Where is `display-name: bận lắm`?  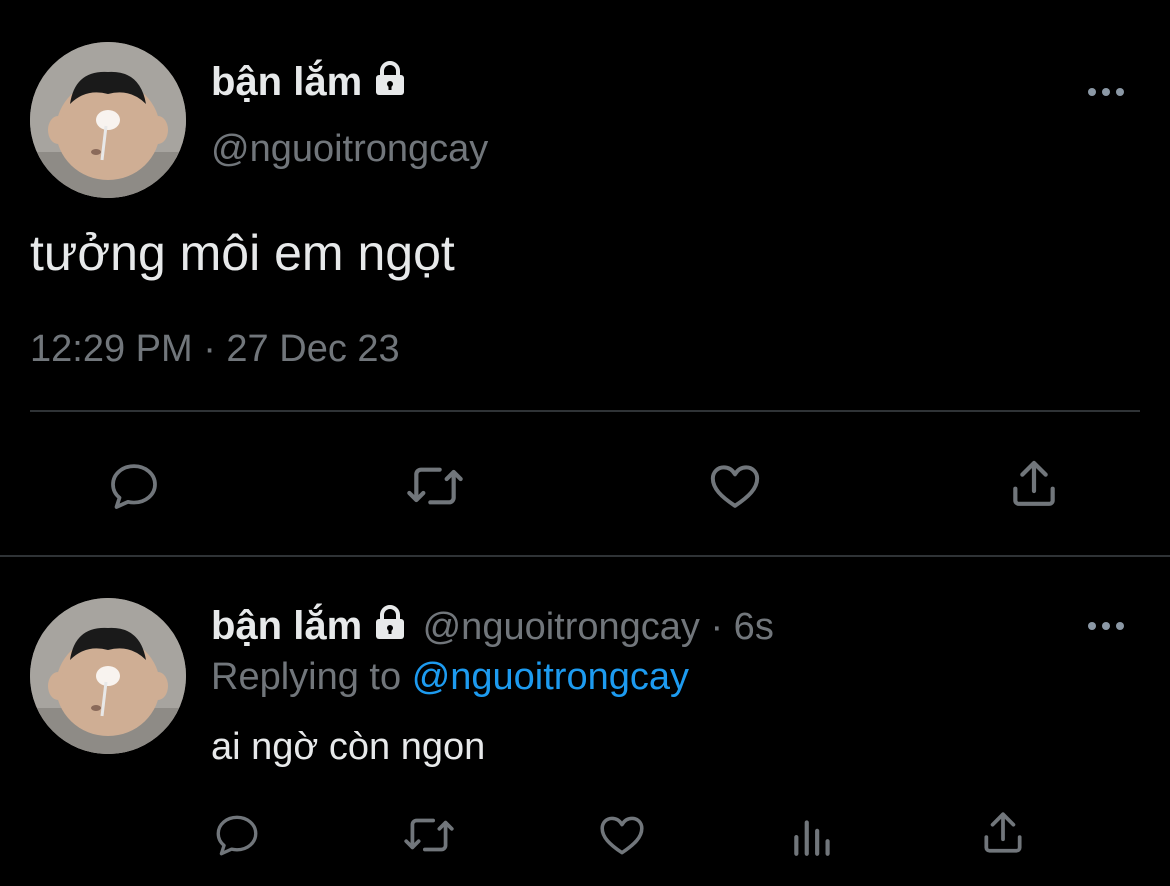
display-name: bận lắm is located at coordinates (309, 82).